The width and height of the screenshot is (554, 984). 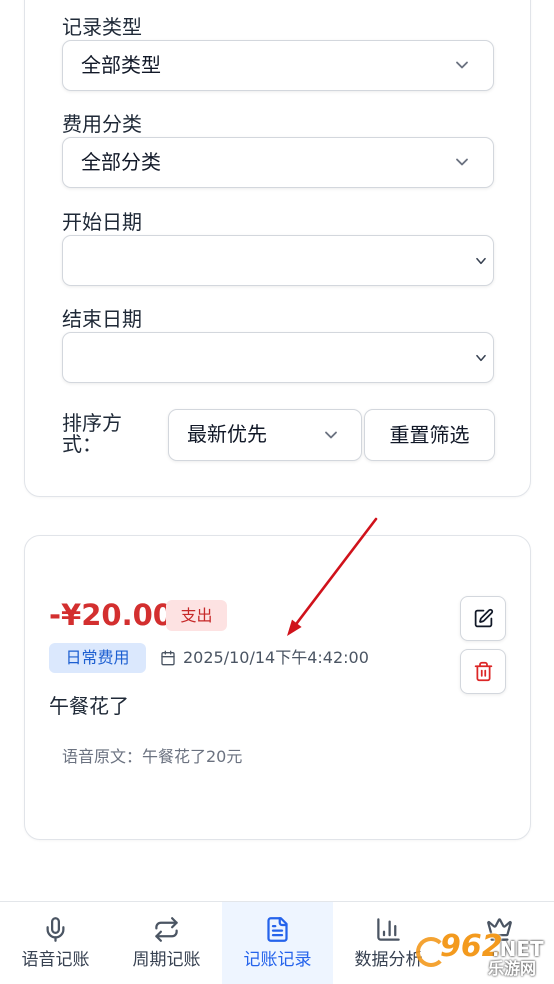 What do you see at coordinates (102, 222) in the screenshot?
I see `start-date-label: 开始日期` at bounding box center [102, 222].